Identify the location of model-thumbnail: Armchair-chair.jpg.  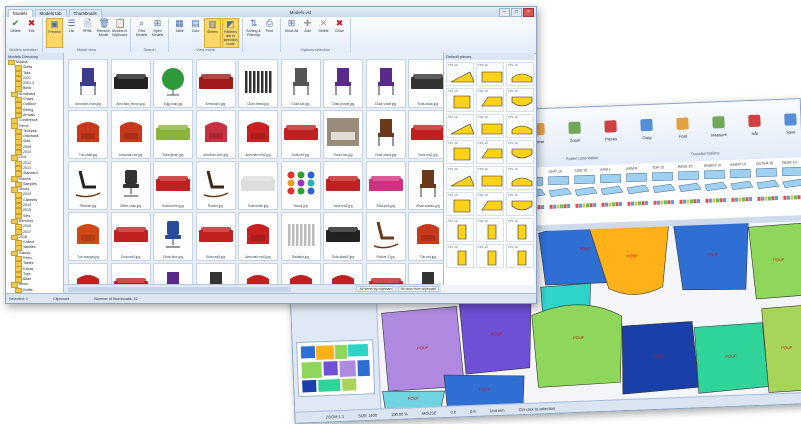
(88, 83).